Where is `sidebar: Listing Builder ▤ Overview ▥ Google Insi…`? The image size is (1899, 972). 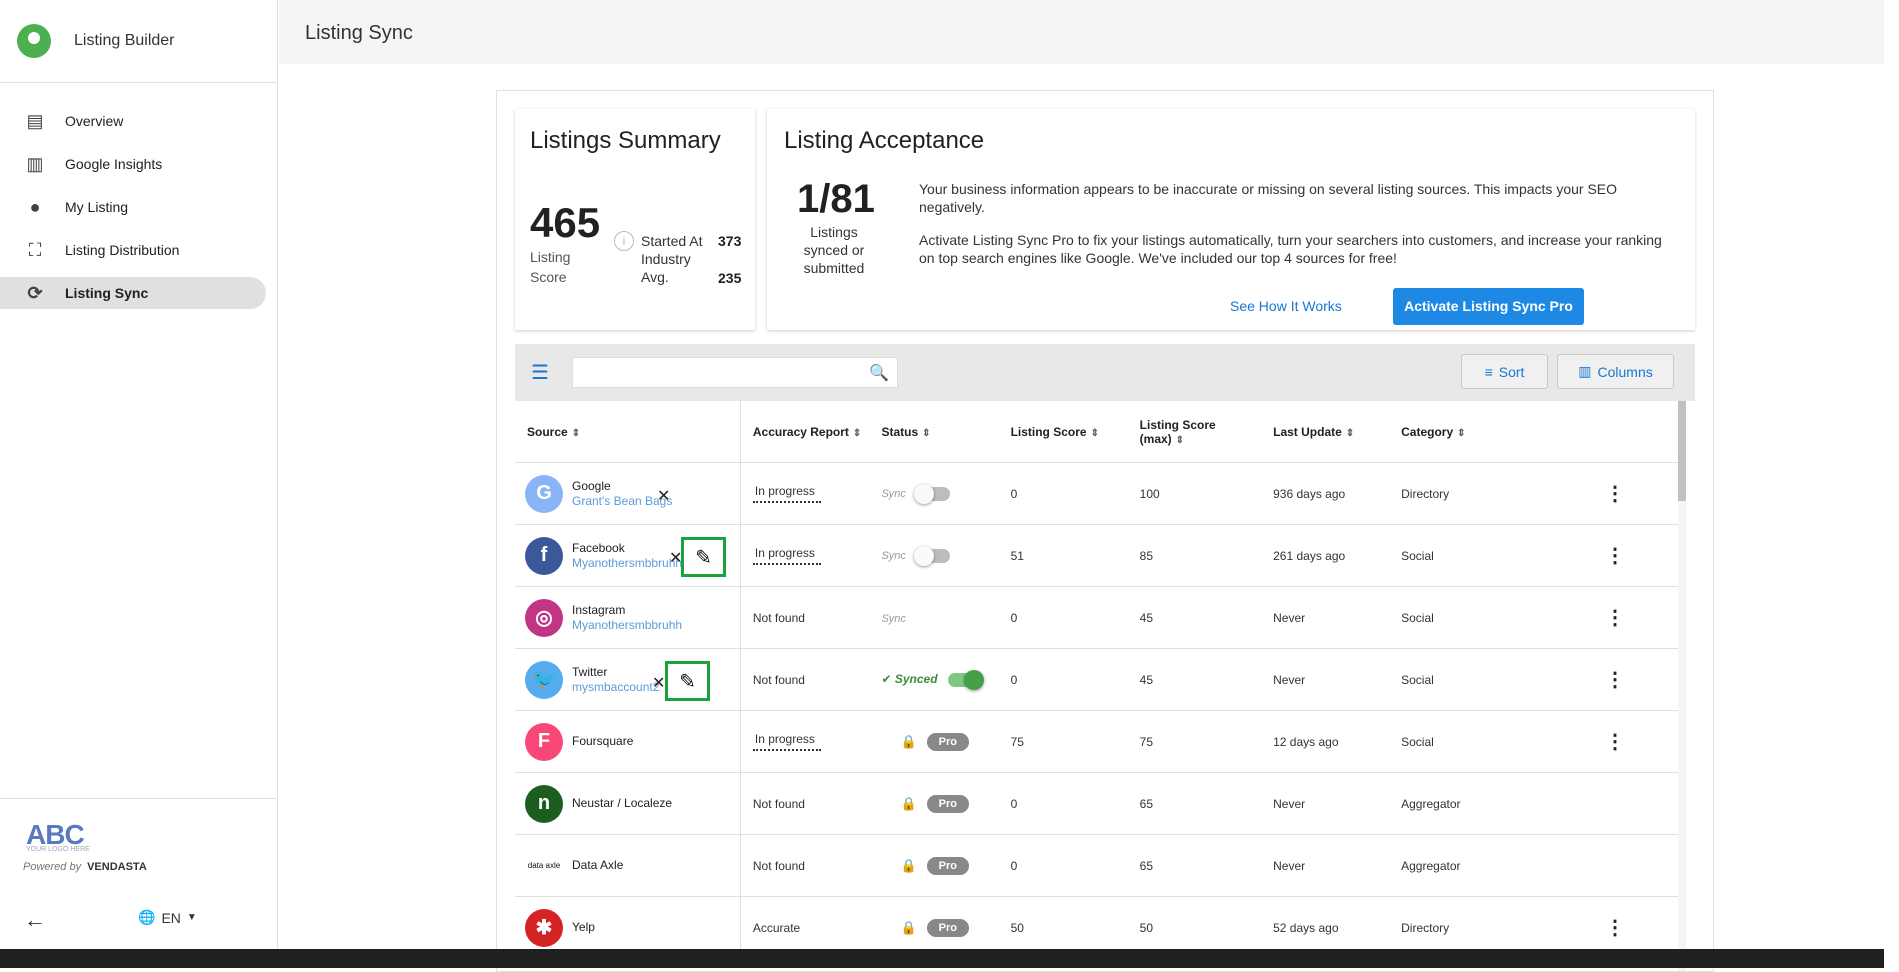
sidebar: Listing Builder ▤ Overview ▥ Google Insi… is located at coordinates (139, 484).